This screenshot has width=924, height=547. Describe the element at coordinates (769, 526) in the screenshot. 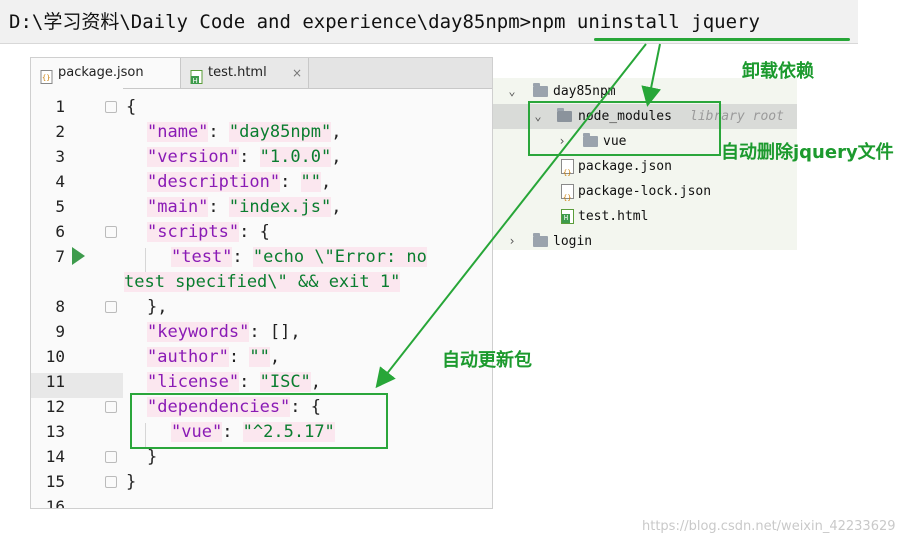

I see `watermark: https://blog.csdn.net/weixin_42233629` at that location.